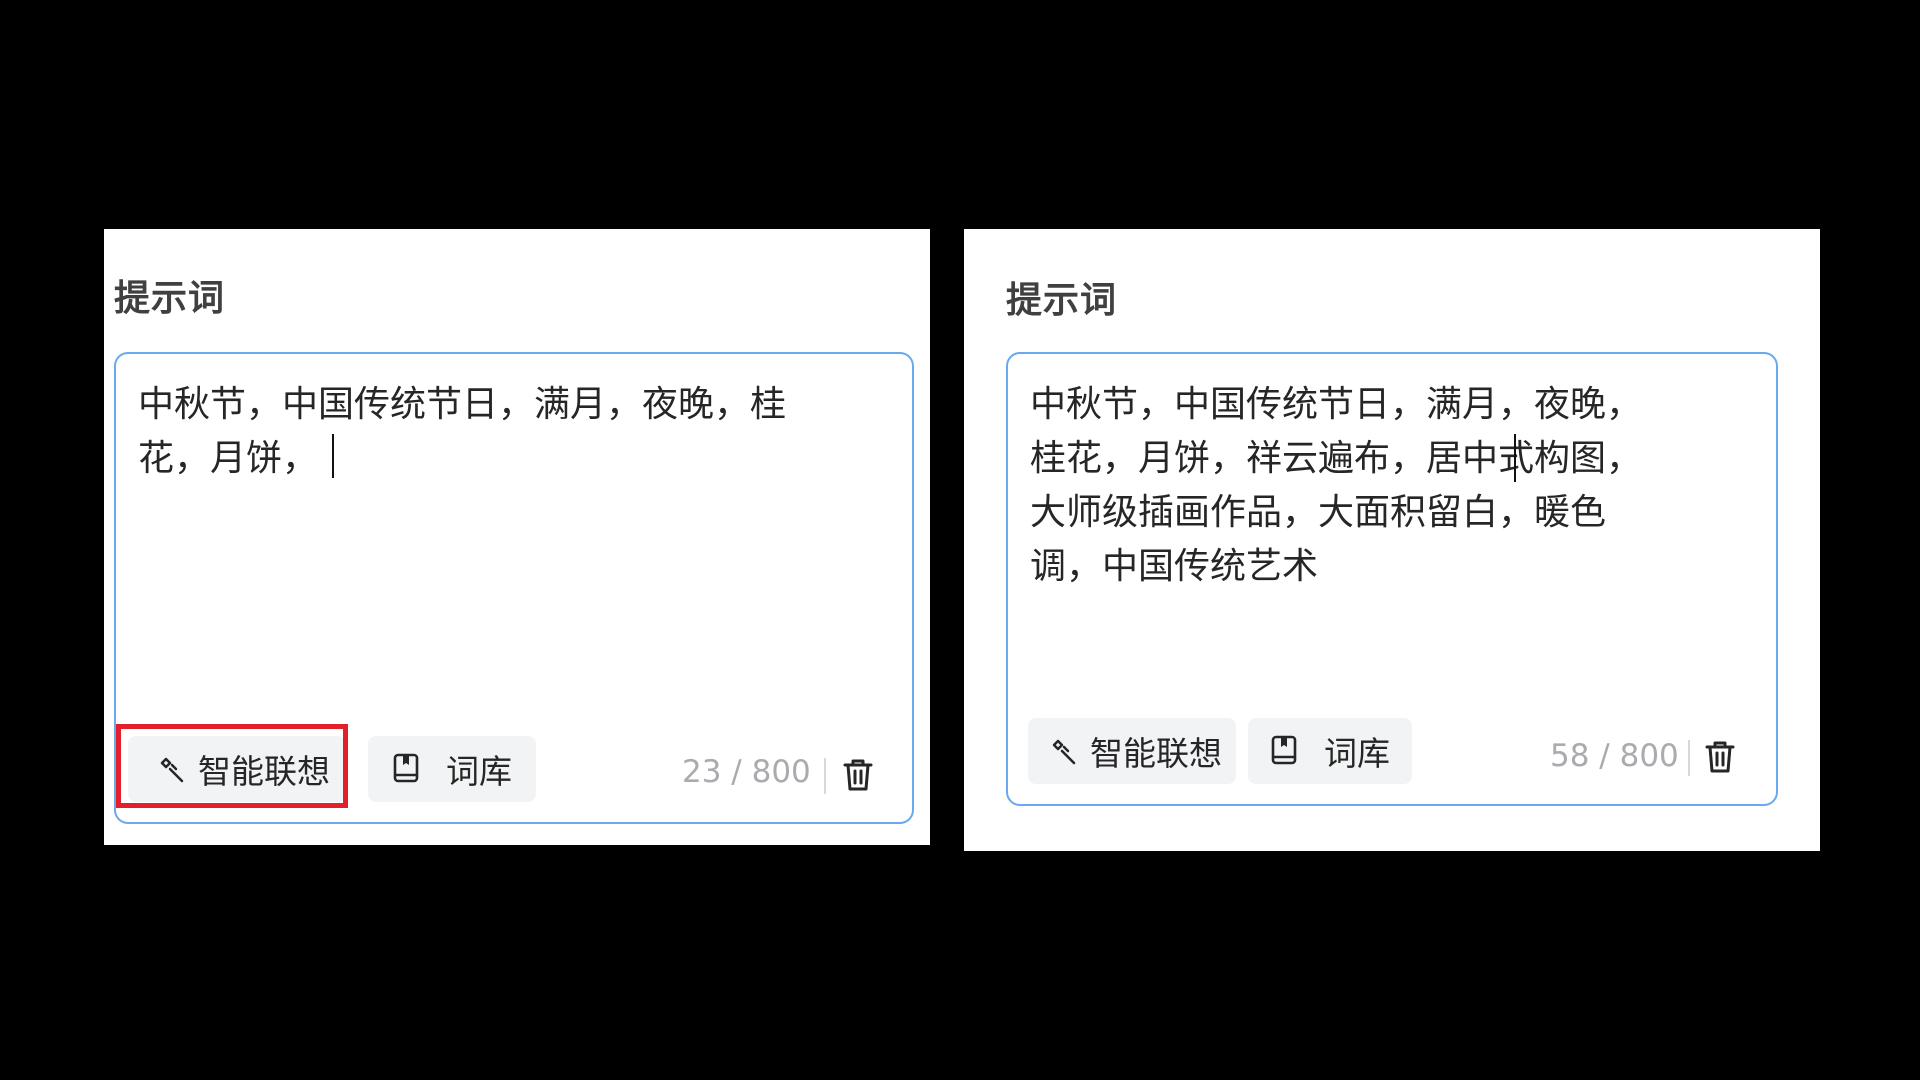  What do you see at coordinates (1614, 756) in the screenshot?
I see `character-counter: 58 / 800` at bounding box center [1614, 756].